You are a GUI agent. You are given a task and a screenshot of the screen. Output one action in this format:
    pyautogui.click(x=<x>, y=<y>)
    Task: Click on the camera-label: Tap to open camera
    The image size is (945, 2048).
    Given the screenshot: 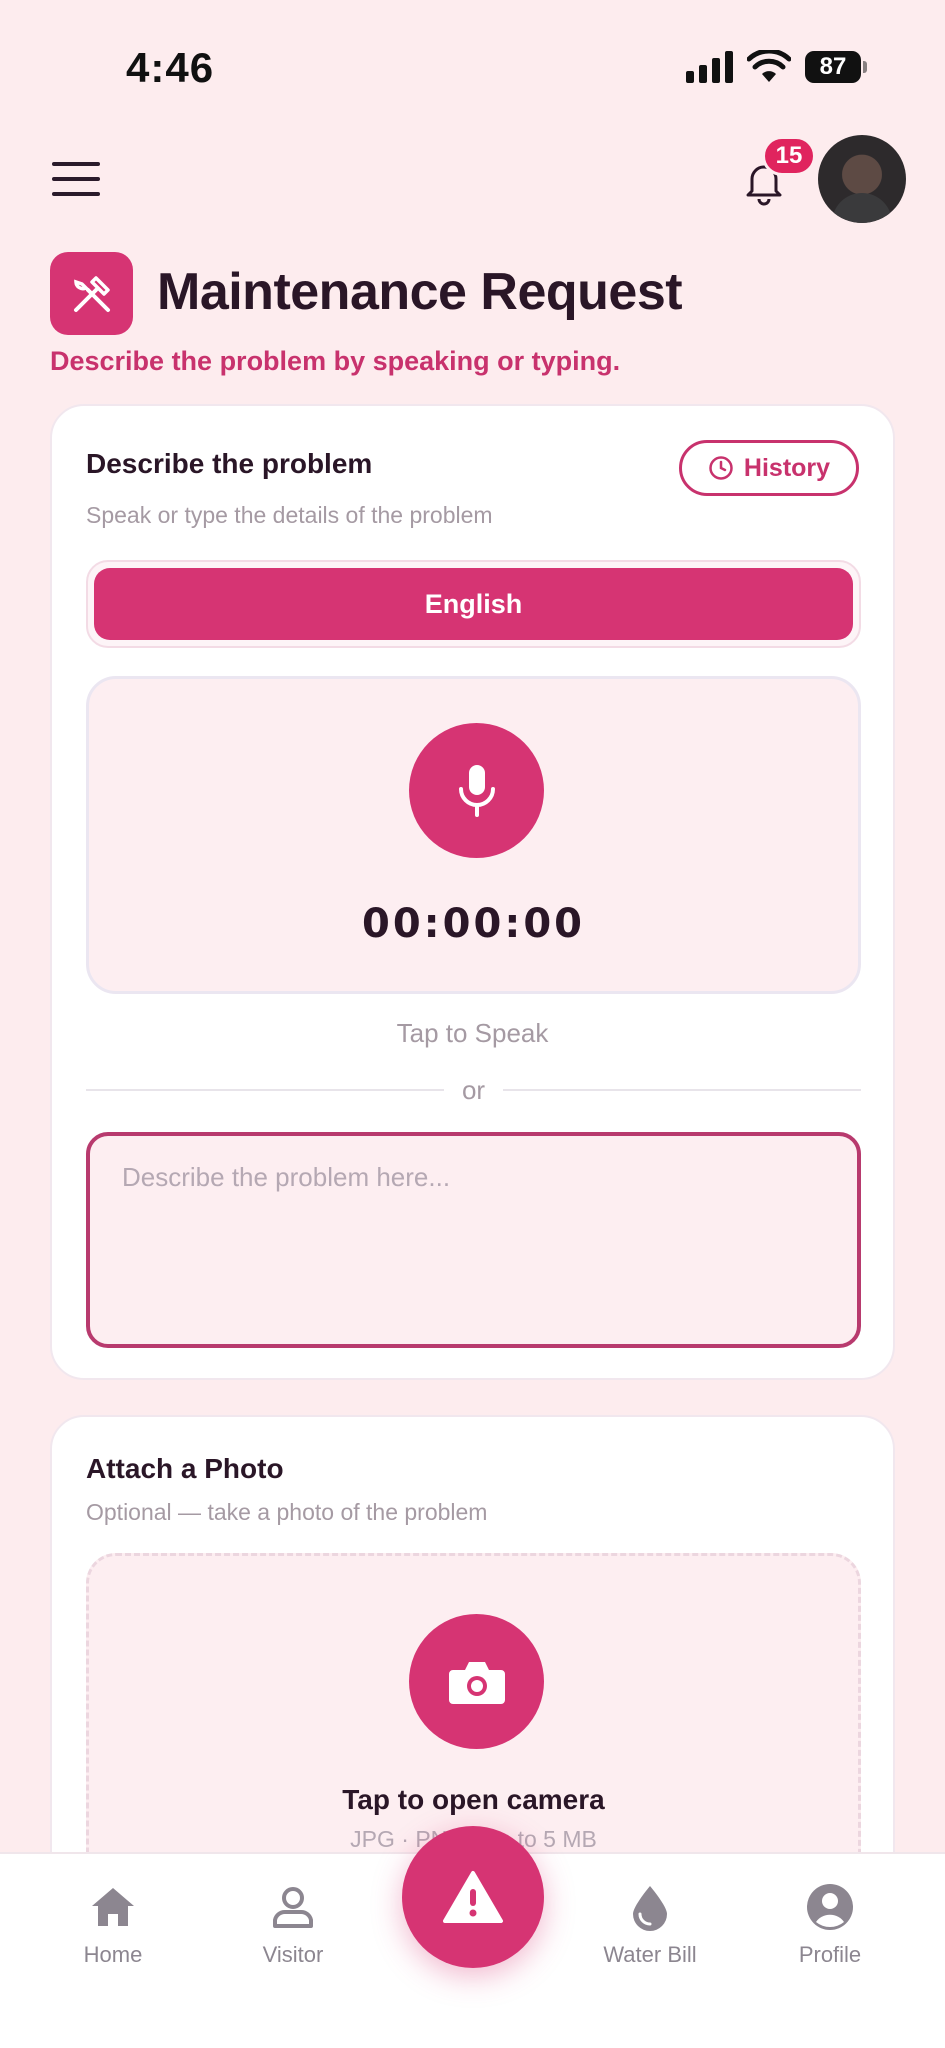 What is the action you would take?
    pyautogui.click(x=473, y=1799)
    